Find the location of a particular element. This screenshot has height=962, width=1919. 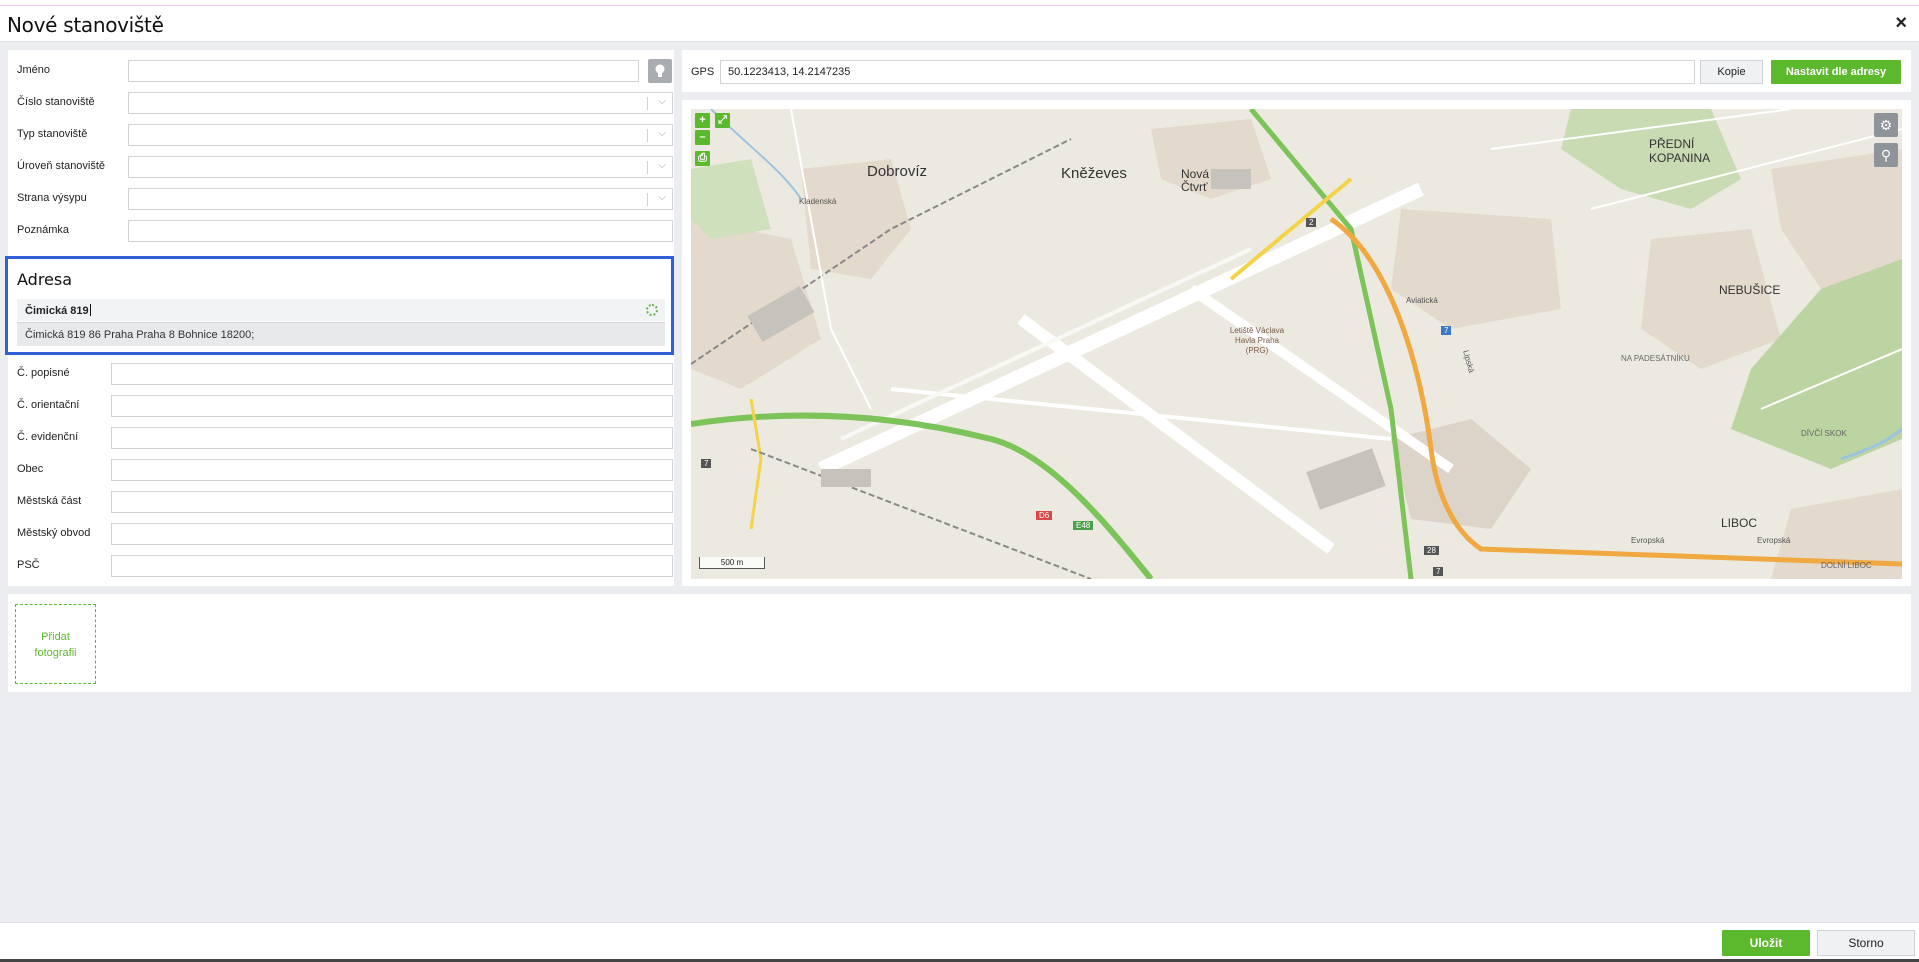

map-label-predni-kopanina: PŘEDNÍ KOPANINA is located at coordinates (1680, 151).